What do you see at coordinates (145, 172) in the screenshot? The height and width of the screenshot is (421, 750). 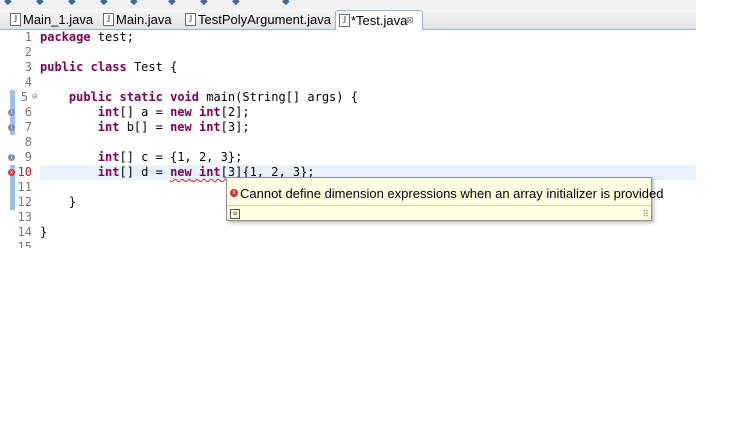 I see `code-text: [] d =` at bounding box center [145, 172].